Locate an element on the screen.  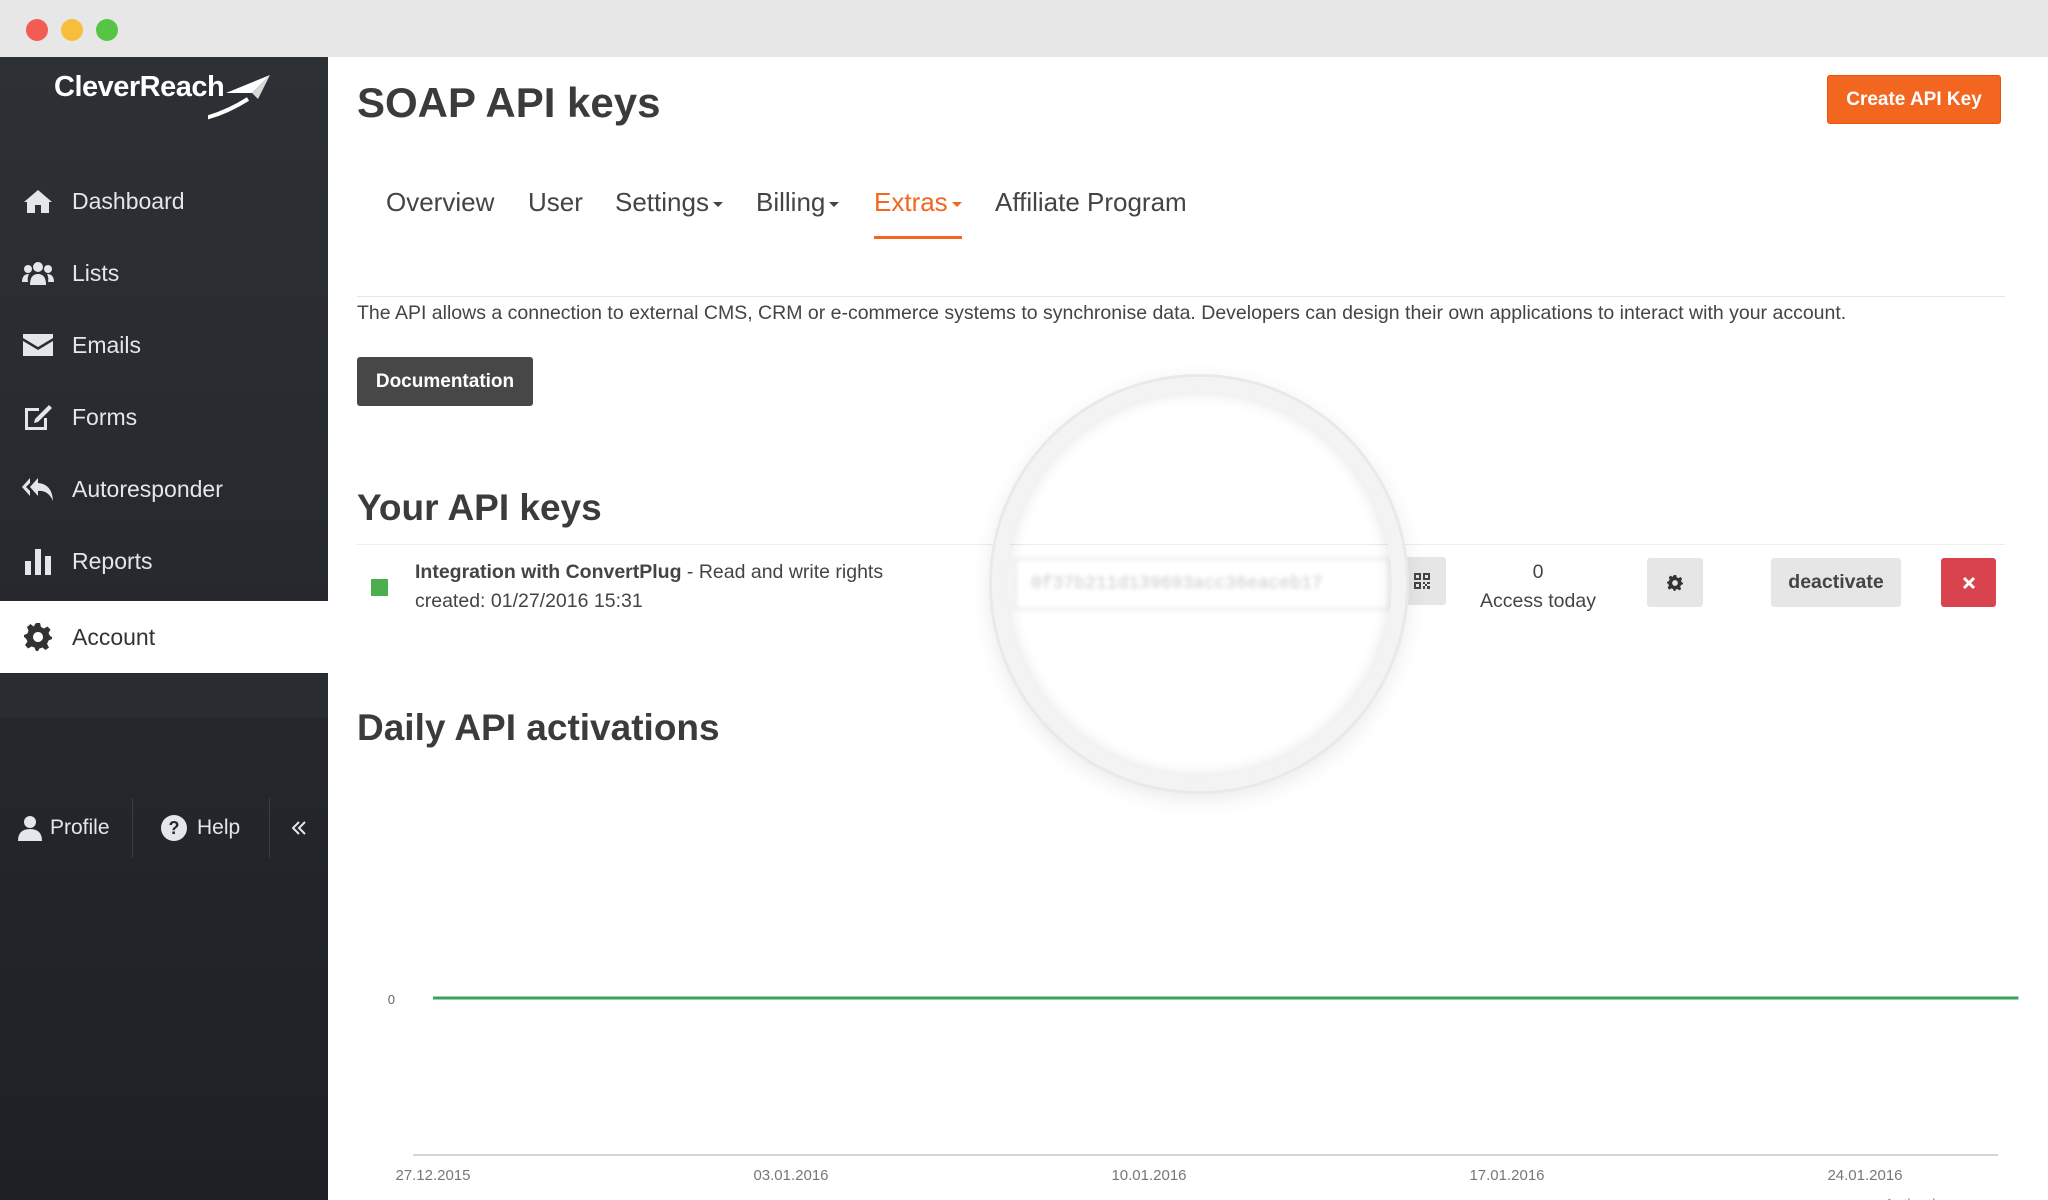
tab-label: Extras is located at coordinates (911, 202).